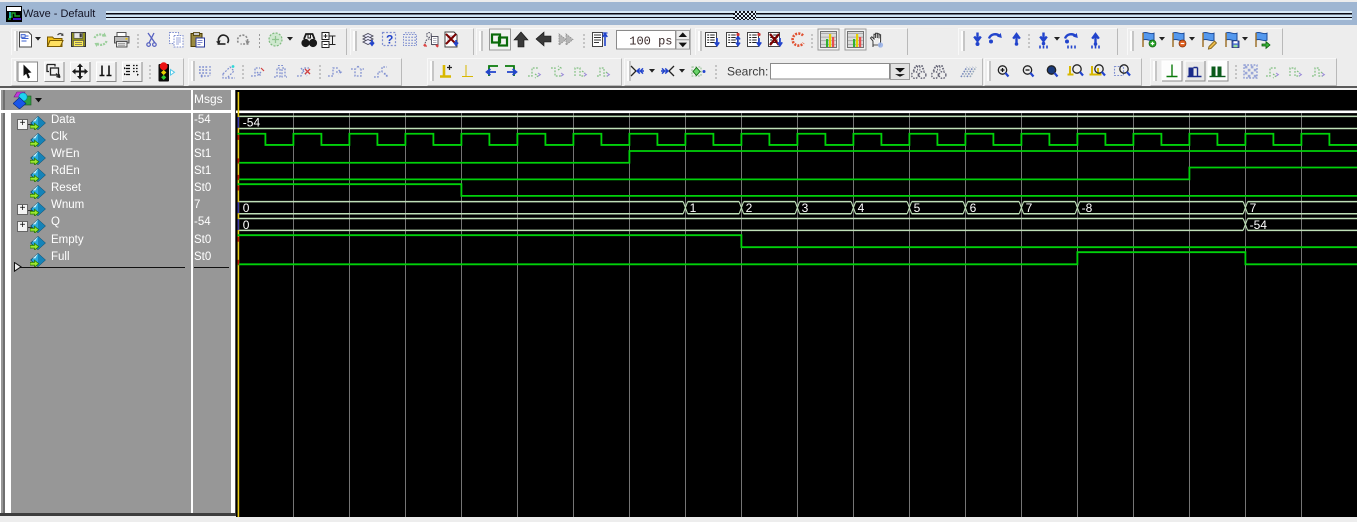 This screenshot has height=522, width=1357. What do you see at coordinates (693, 208) in the screenshot?
I see `svg-text: 1` at bounding box center [693, 208].